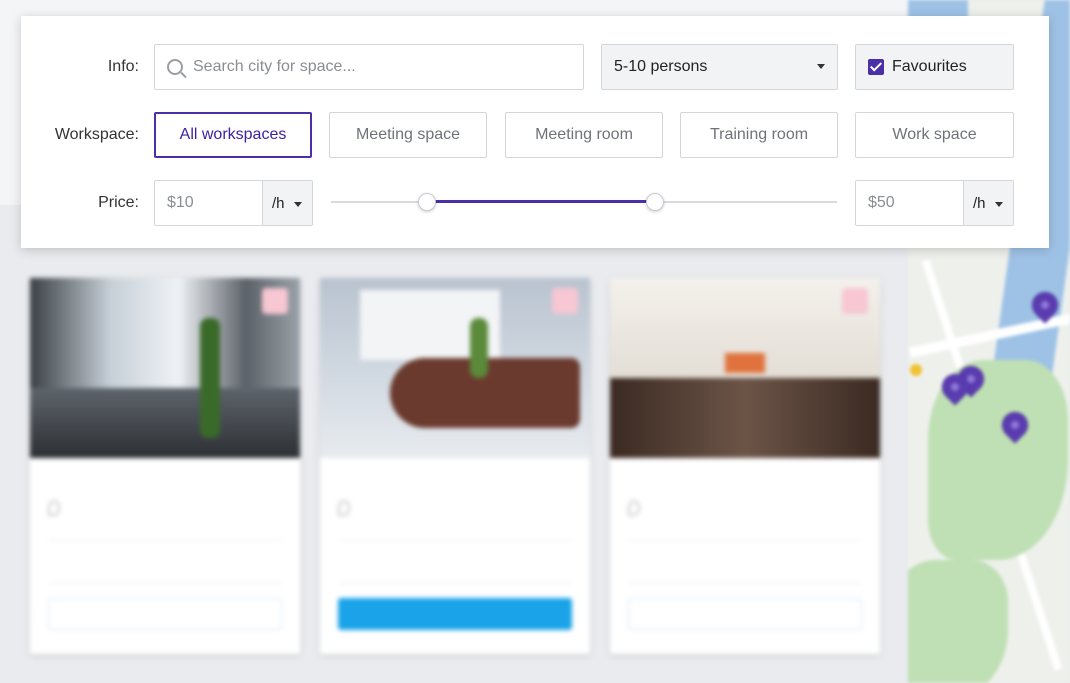 The image size is (1070, 683). What do you see at coordinates (654, 202) in the screenshot?
I see `price-max-handle` at bounding box center [654, 202].